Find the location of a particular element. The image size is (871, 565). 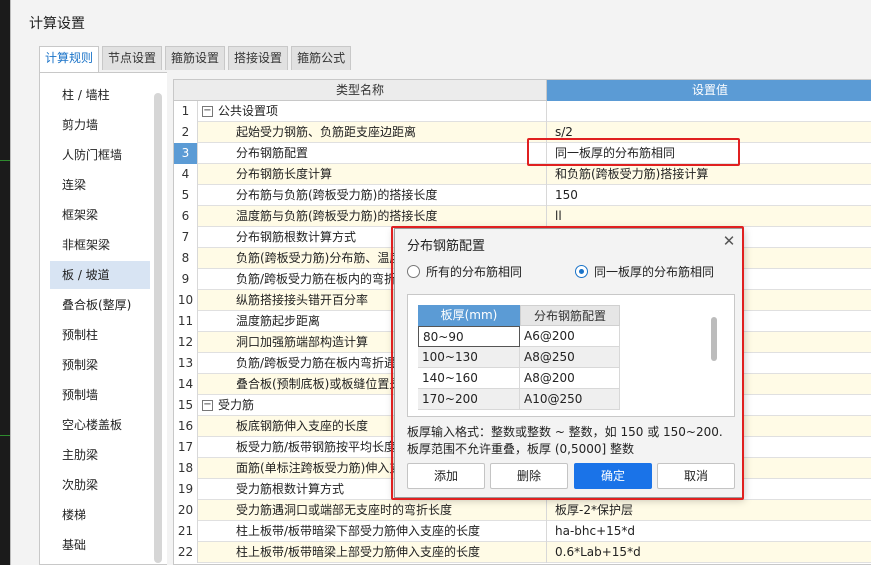

setting-value: 板厚-2*保护层 is located at coordinates (713, 510).